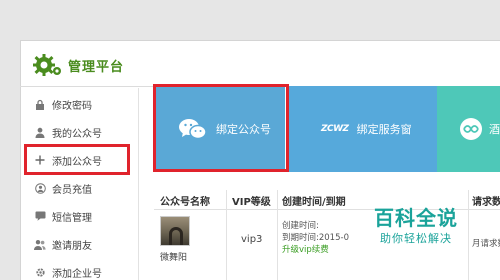  I want to click on sidebar-divider, so click(138, 184).